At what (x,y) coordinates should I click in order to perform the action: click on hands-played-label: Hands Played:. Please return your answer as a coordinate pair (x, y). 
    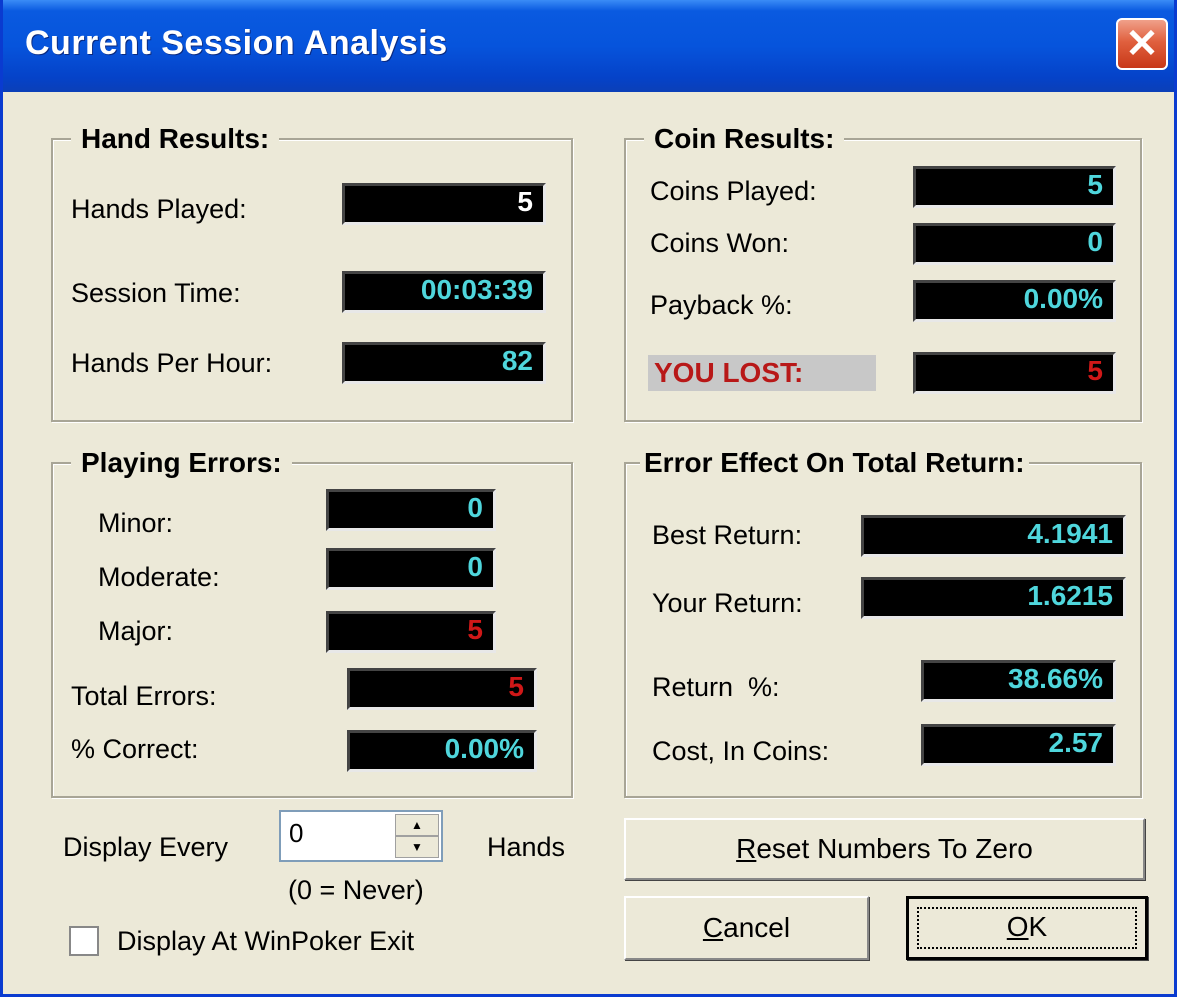
    Looking at the image, I should click on (159, 209).